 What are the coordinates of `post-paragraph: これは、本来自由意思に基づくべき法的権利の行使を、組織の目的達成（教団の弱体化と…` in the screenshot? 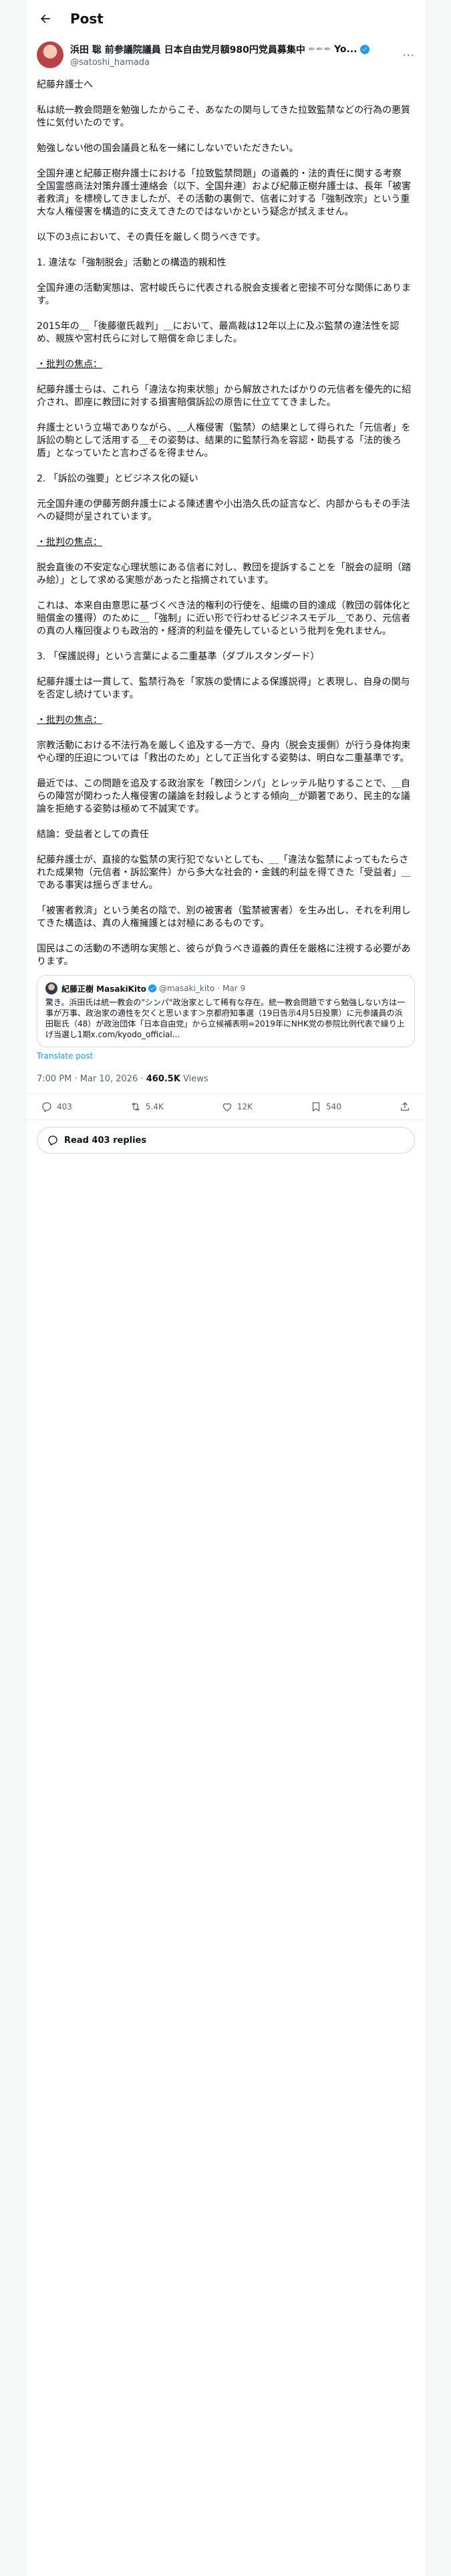 It's located at (224, 619).